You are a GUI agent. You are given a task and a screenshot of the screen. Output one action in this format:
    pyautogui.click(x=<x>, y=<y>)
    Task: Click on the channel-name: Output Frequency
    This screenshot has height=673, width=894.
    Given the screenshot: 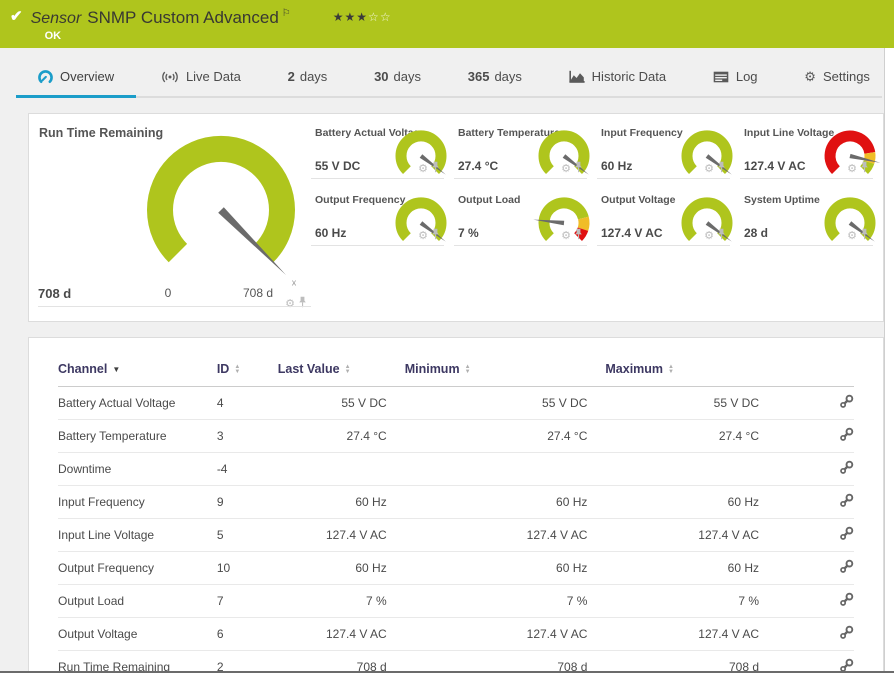 What is the action you would take?
    pyautogui.click(x=137, y=568)
    